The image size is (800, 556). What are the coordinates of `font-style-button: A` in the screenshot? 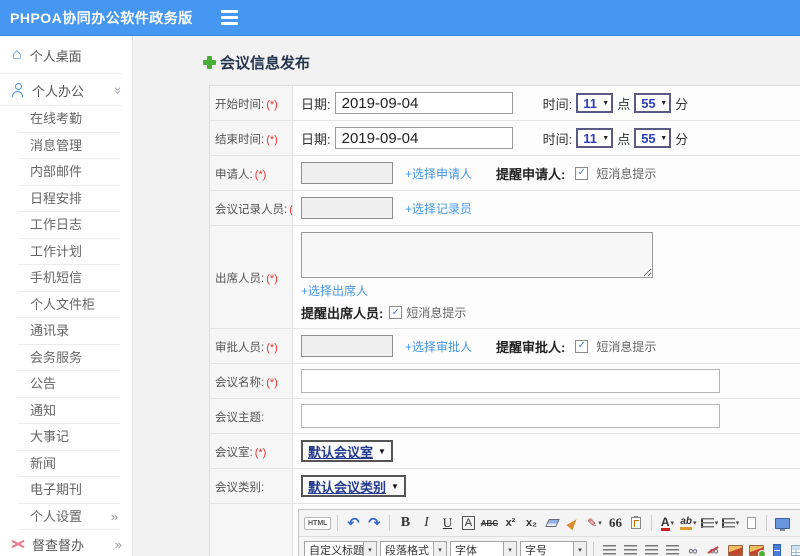 It's located at (468, 523).